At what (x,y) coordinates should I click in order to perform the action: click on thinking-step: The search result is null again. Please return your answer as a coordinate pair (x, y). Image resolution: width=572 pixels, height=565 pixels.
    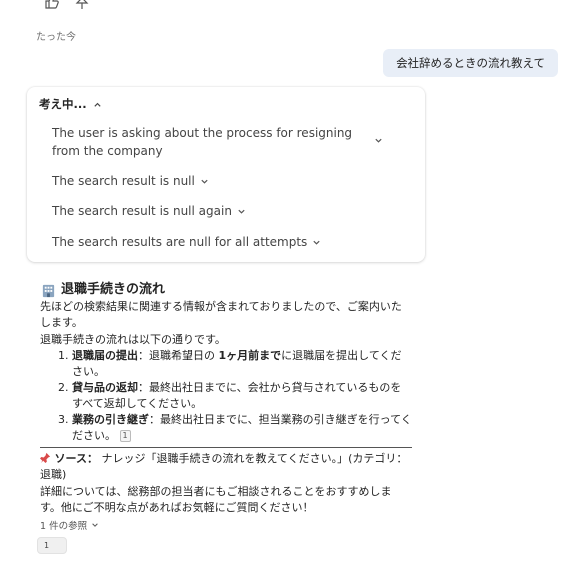
    Looking at the image, I should click on (149, 211).